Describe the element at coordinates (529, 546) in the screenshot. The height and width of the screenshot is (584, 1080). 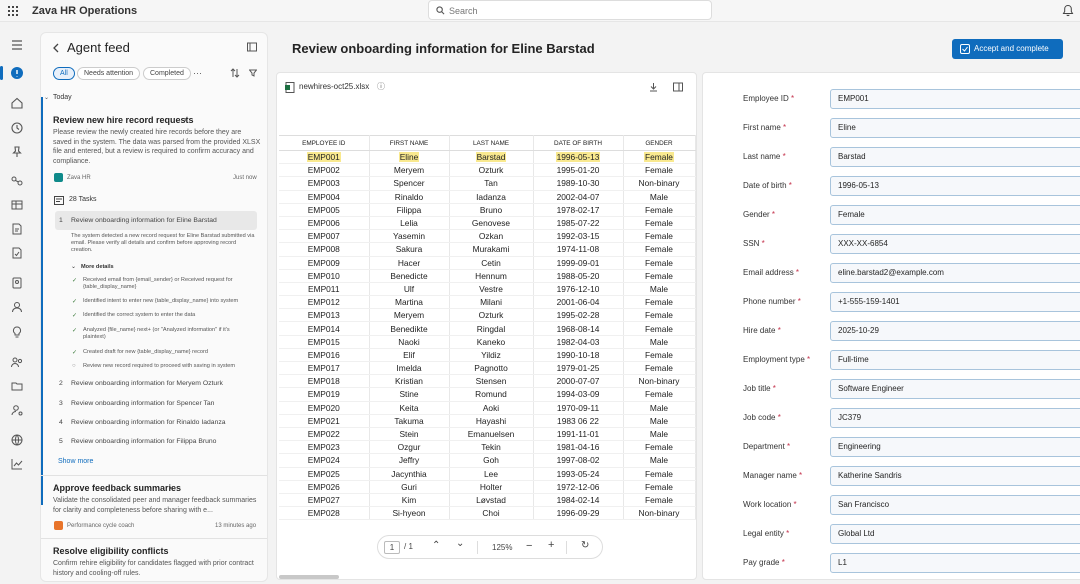
I see `zoom-out-icon: −` at that location.